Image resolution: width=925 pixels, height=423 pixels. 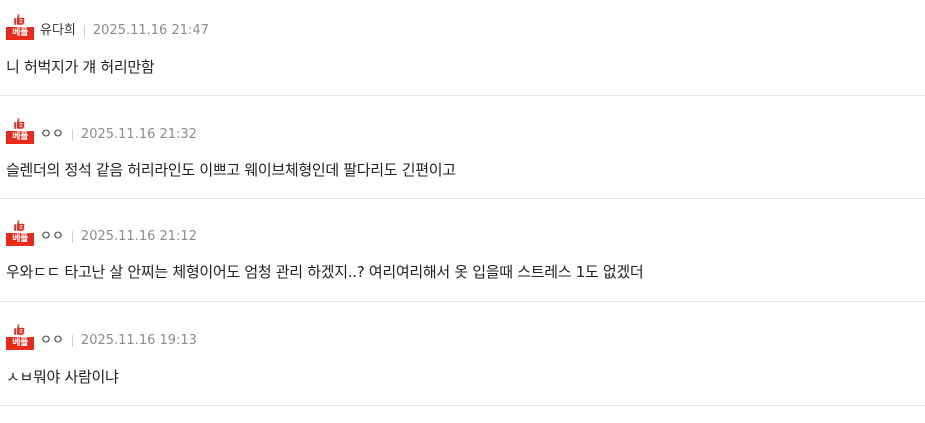 What do you see at coordinates (138, 340) in the screenshot?
I see `comment-date: 2025.11.16 19:13` at bounding box center [138, 340].